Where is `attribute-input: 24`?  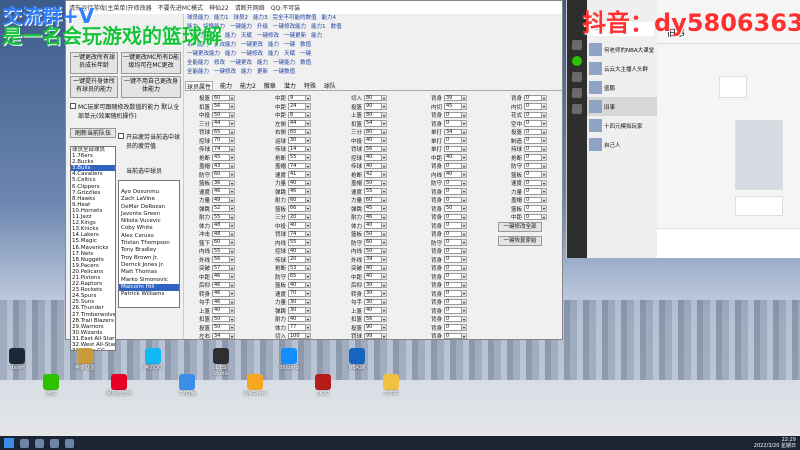 attribute-input: 24 is located at coordinates (297, 106).